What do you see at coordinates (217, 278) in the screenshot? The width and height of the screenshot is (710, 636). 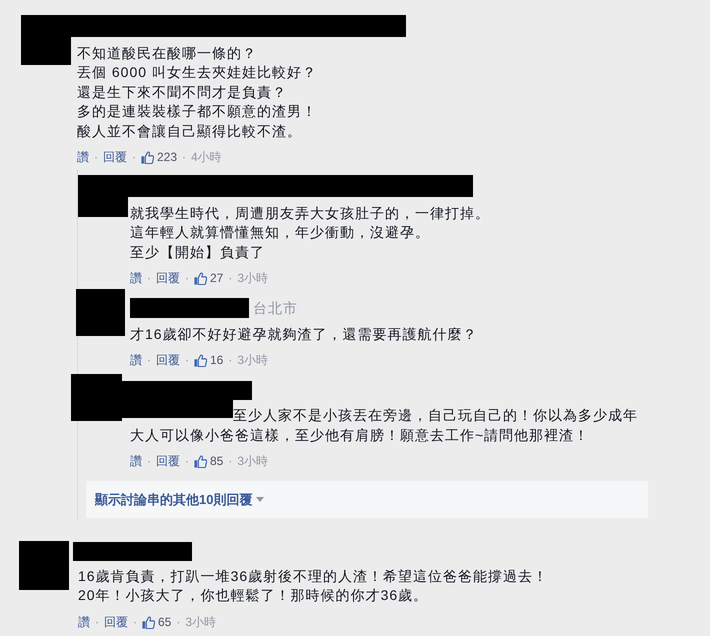 I see `like-count: 27` at bounding box center [217, 278].